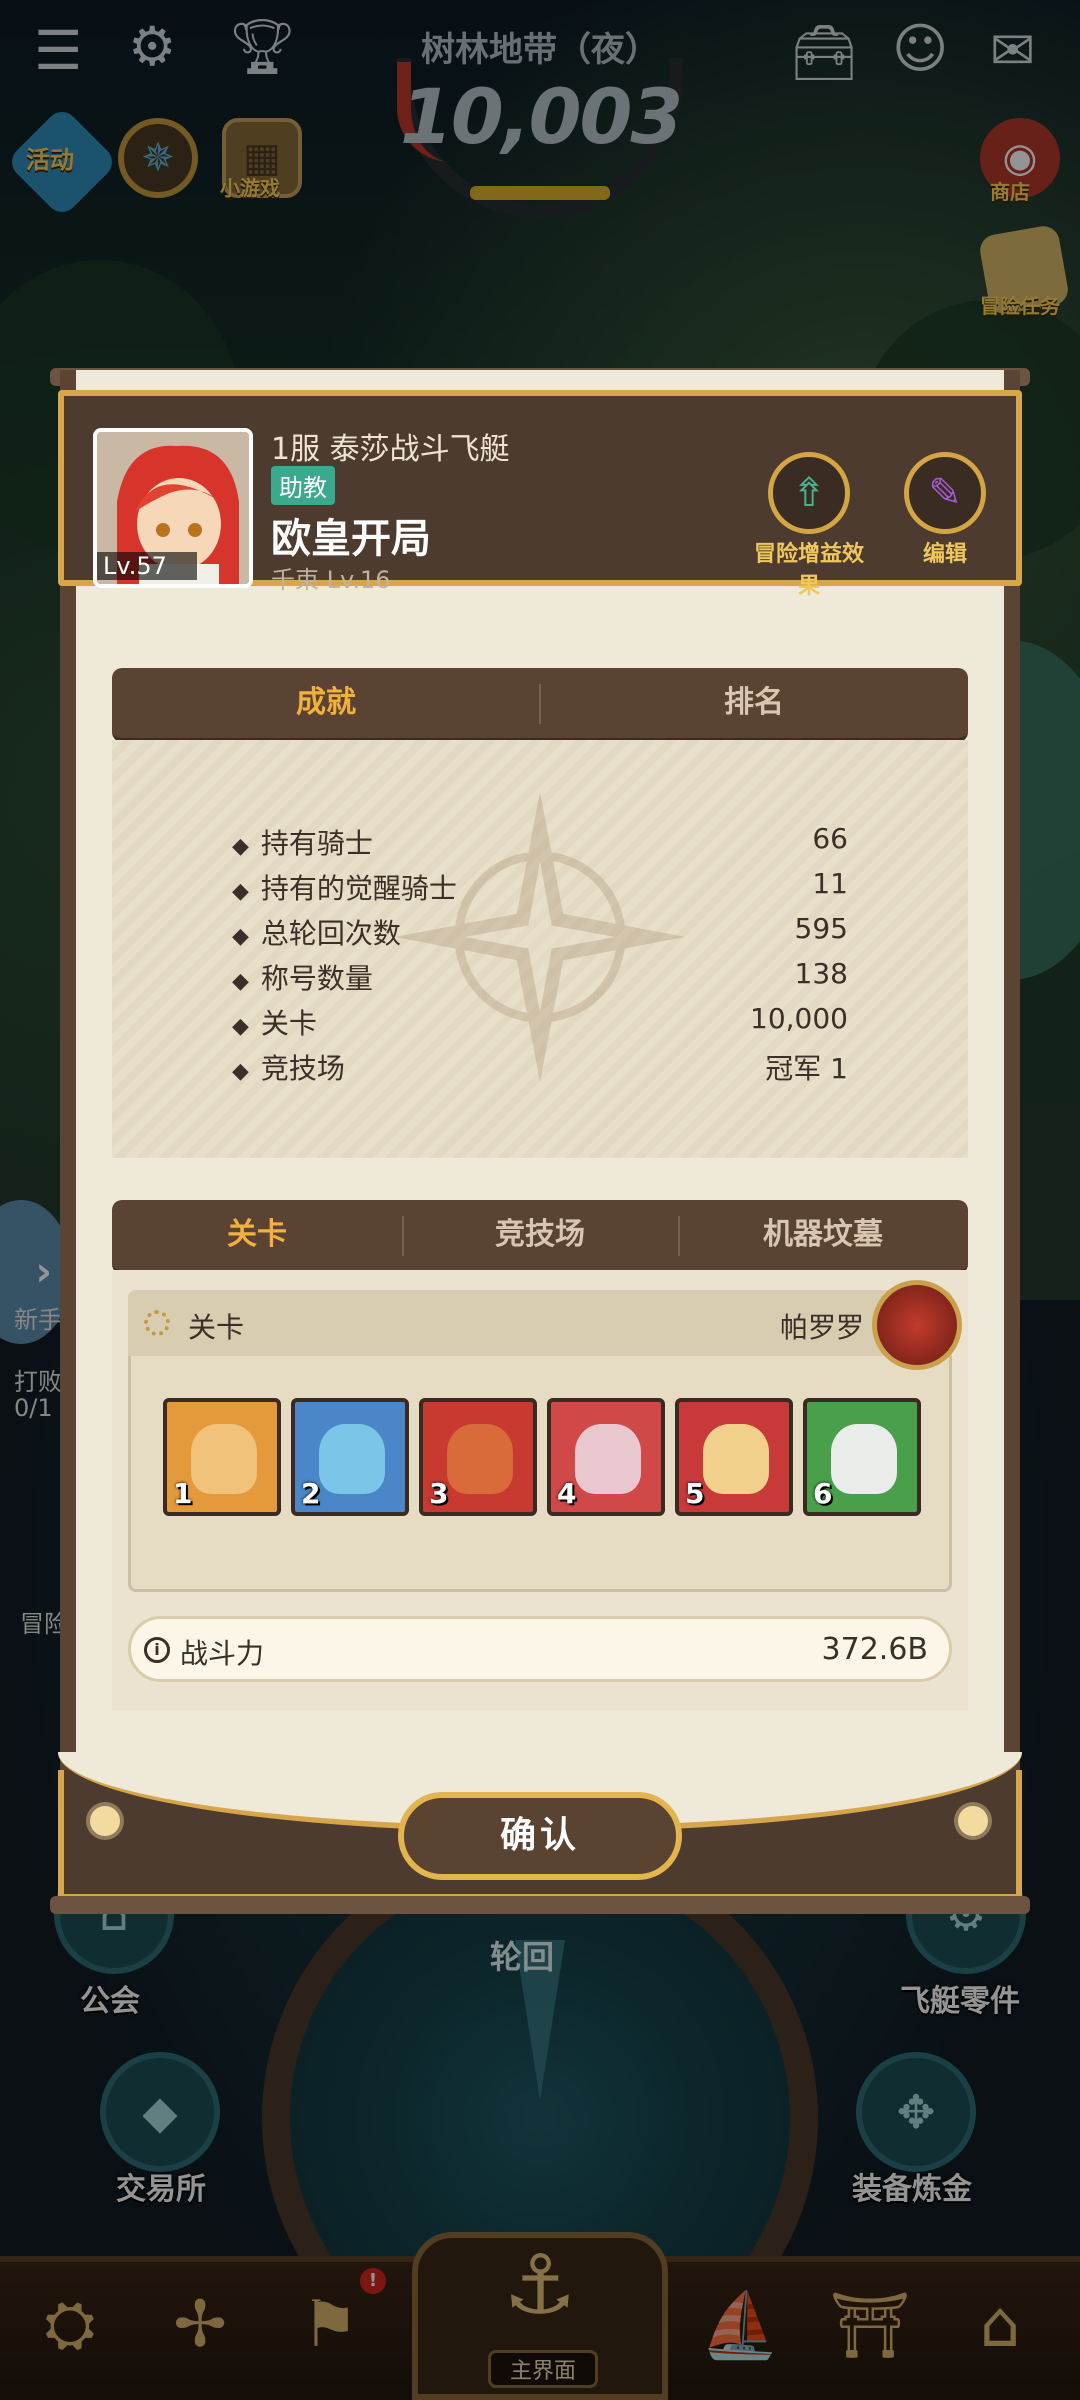 The height and width of the screenshot is (2400, 1080). I want to click on stat-value: 66, so click(830, 838).